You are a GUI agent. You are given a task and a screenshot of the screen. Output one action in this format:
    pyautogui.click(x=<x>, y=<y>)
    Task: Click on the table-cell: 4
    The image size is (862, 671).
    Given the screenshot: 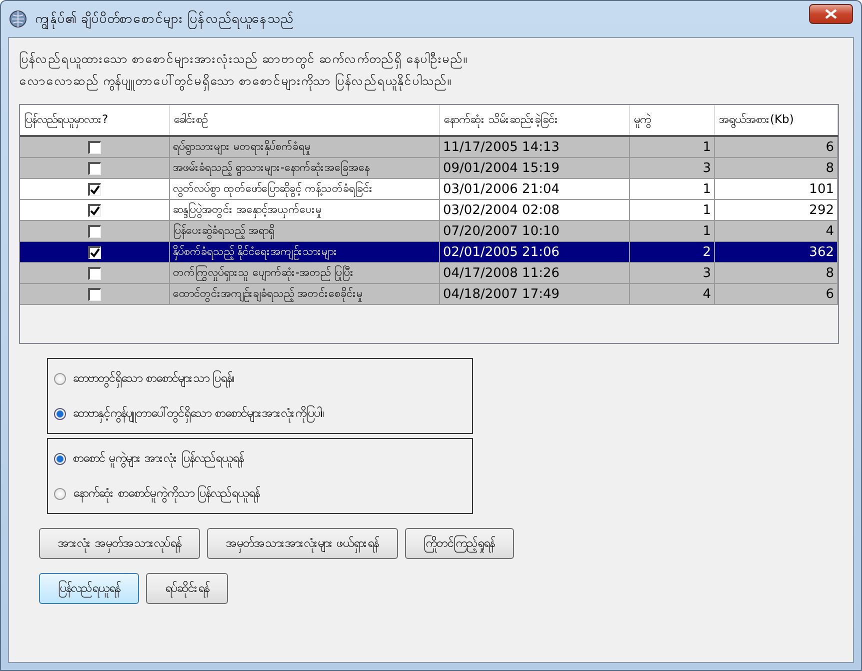 What is the action you would take?
    pyautogui.click(x=672, y=294)
    